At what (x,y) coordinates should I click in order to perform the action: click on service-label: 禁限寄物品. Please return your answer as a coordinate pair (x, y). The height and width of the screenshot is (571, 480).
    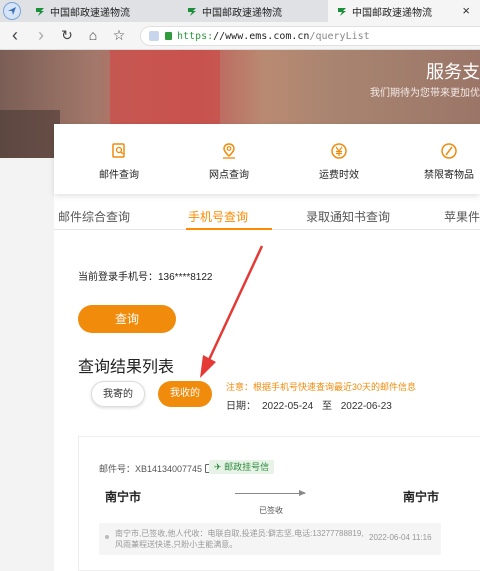
    Looking at the image, I should click on (449, 175).